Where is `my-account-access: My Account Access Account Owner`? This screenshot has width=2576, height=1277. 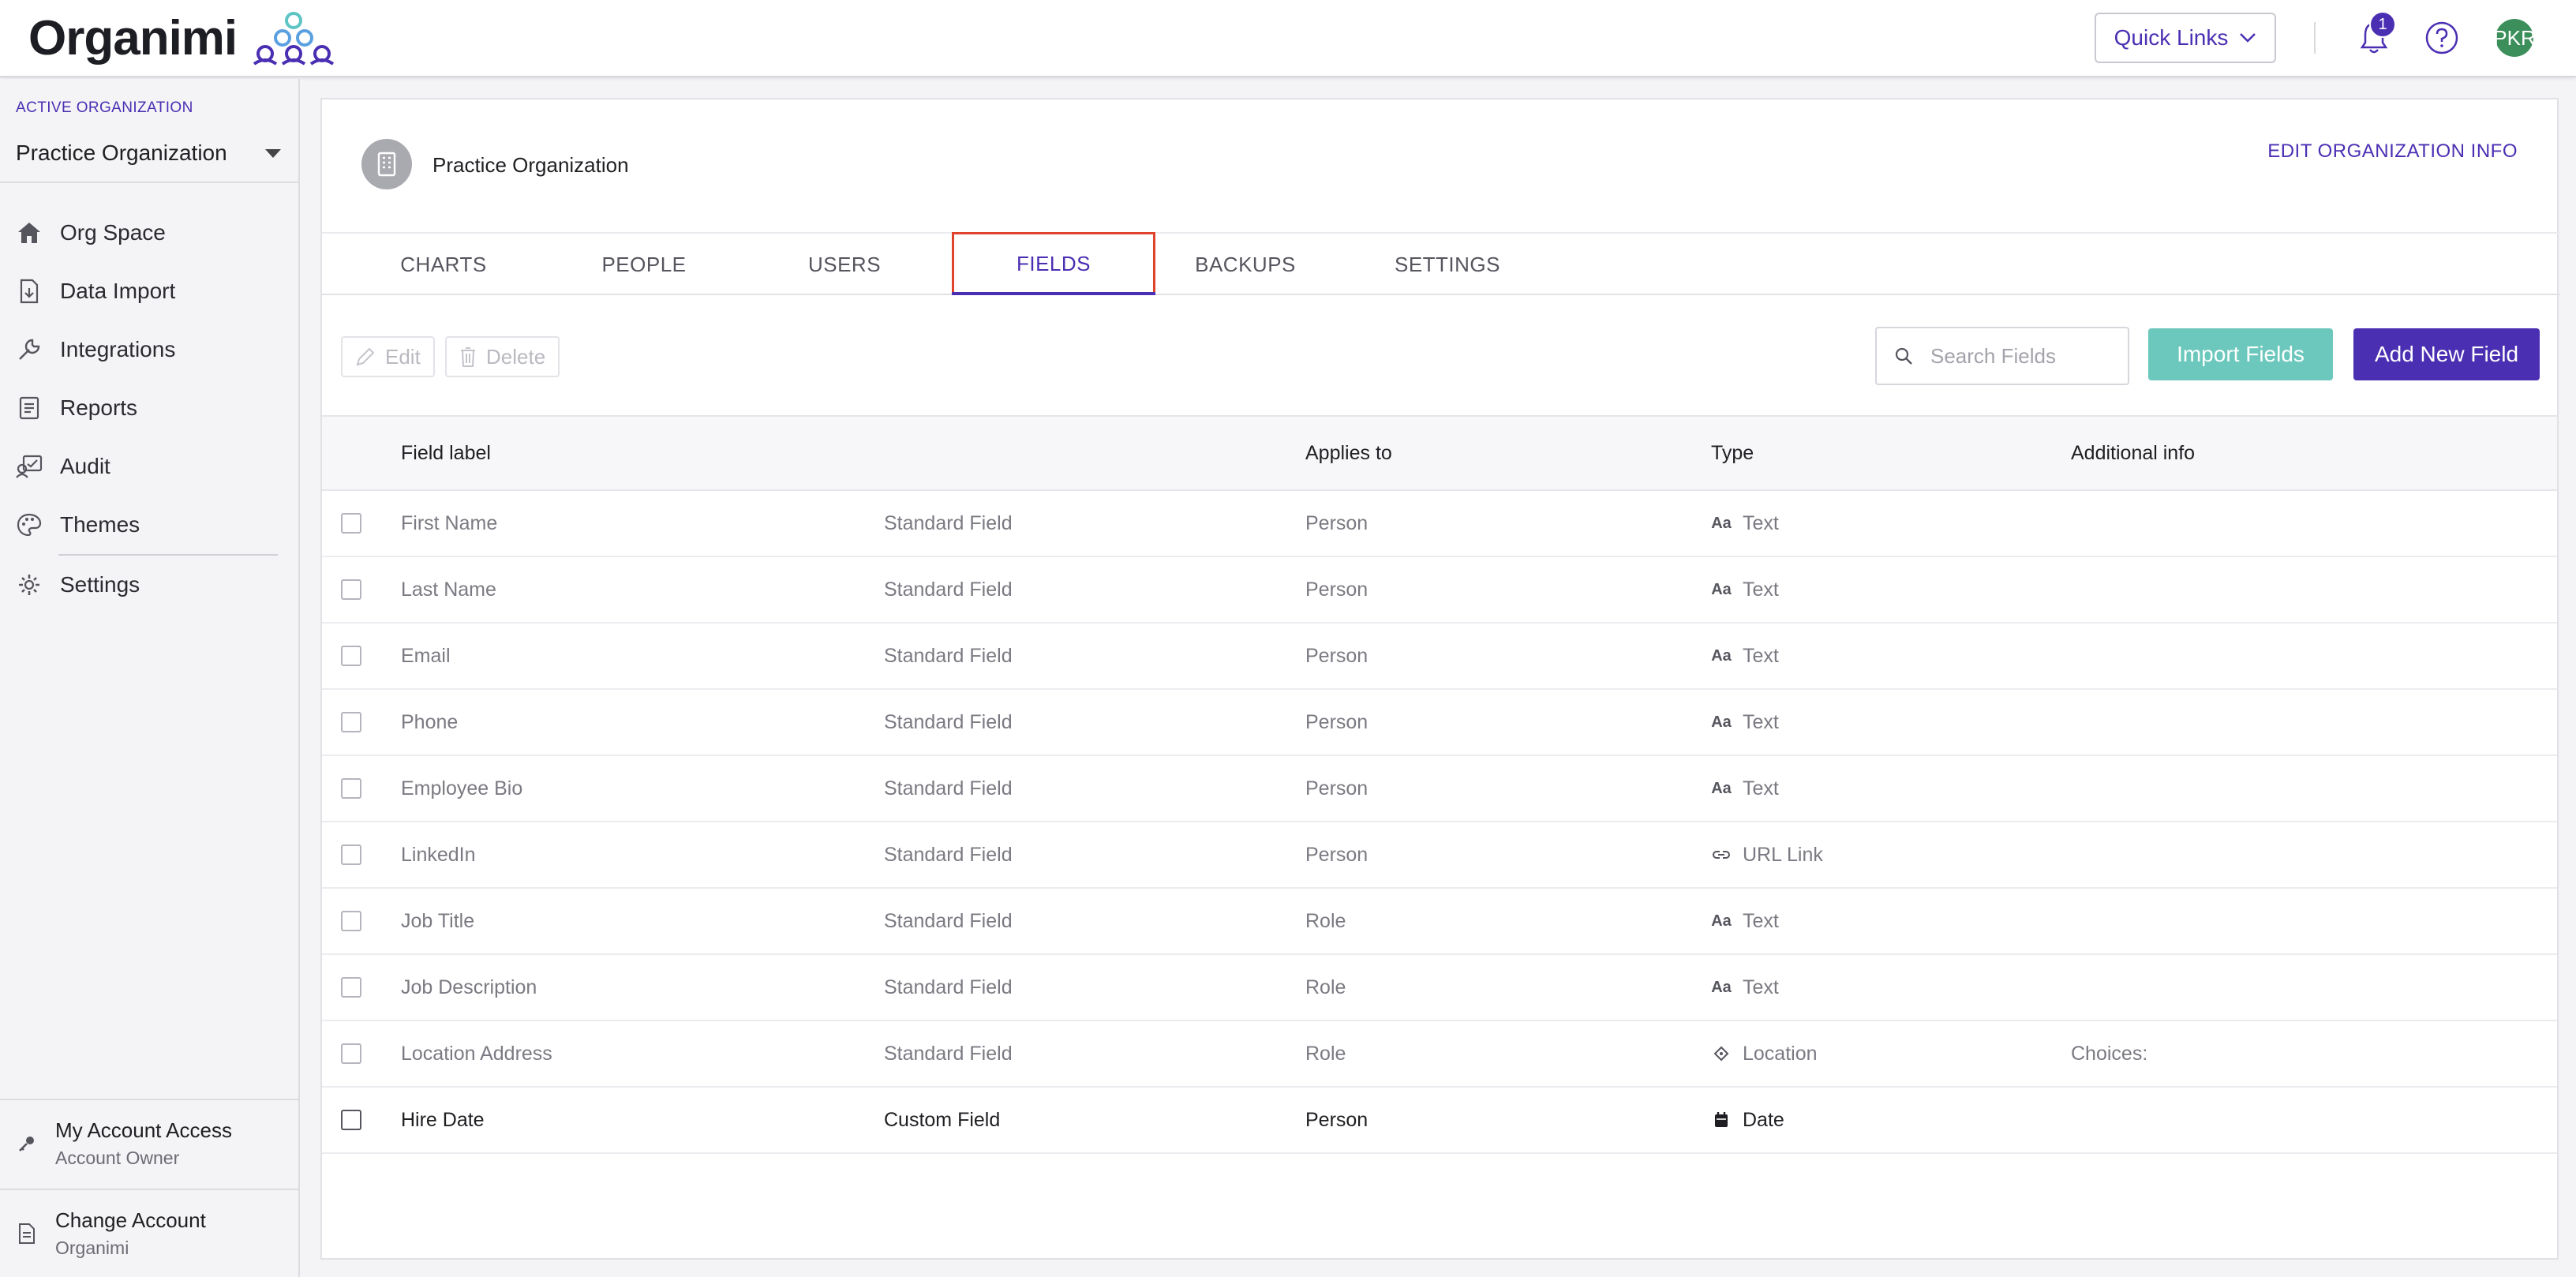
my-account-access: My Account Access Account Owner is located at coordinates (150, 1143).